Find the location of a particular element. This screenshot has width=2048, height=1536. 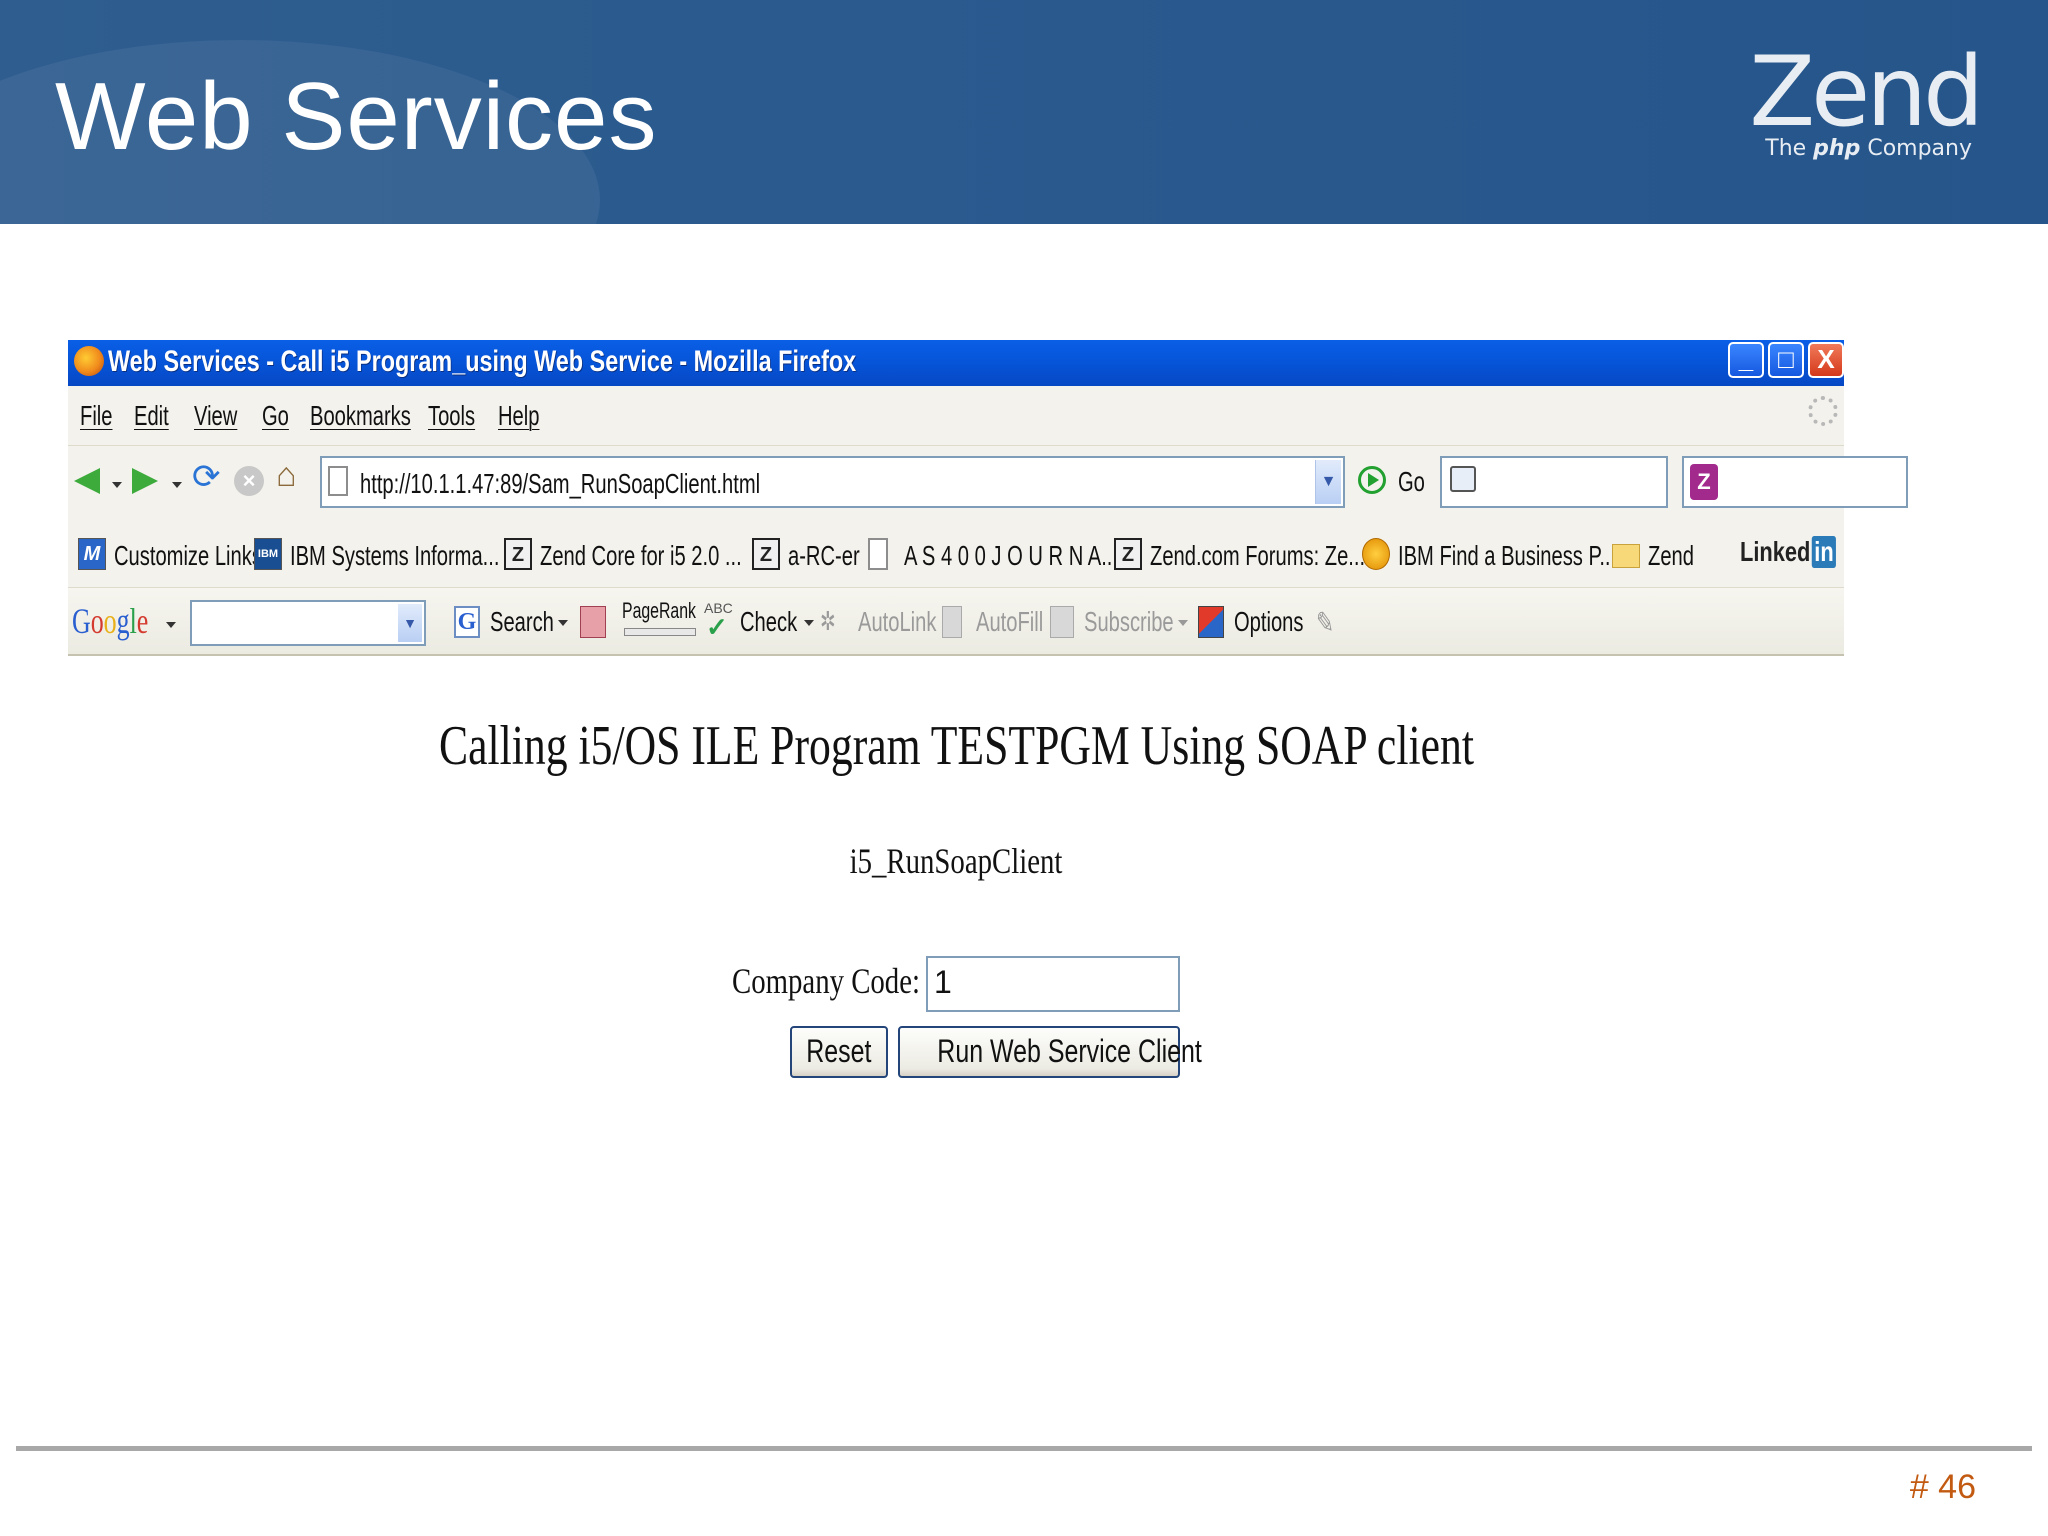

menu-tools: Tools is located at coordinates (451, 416).